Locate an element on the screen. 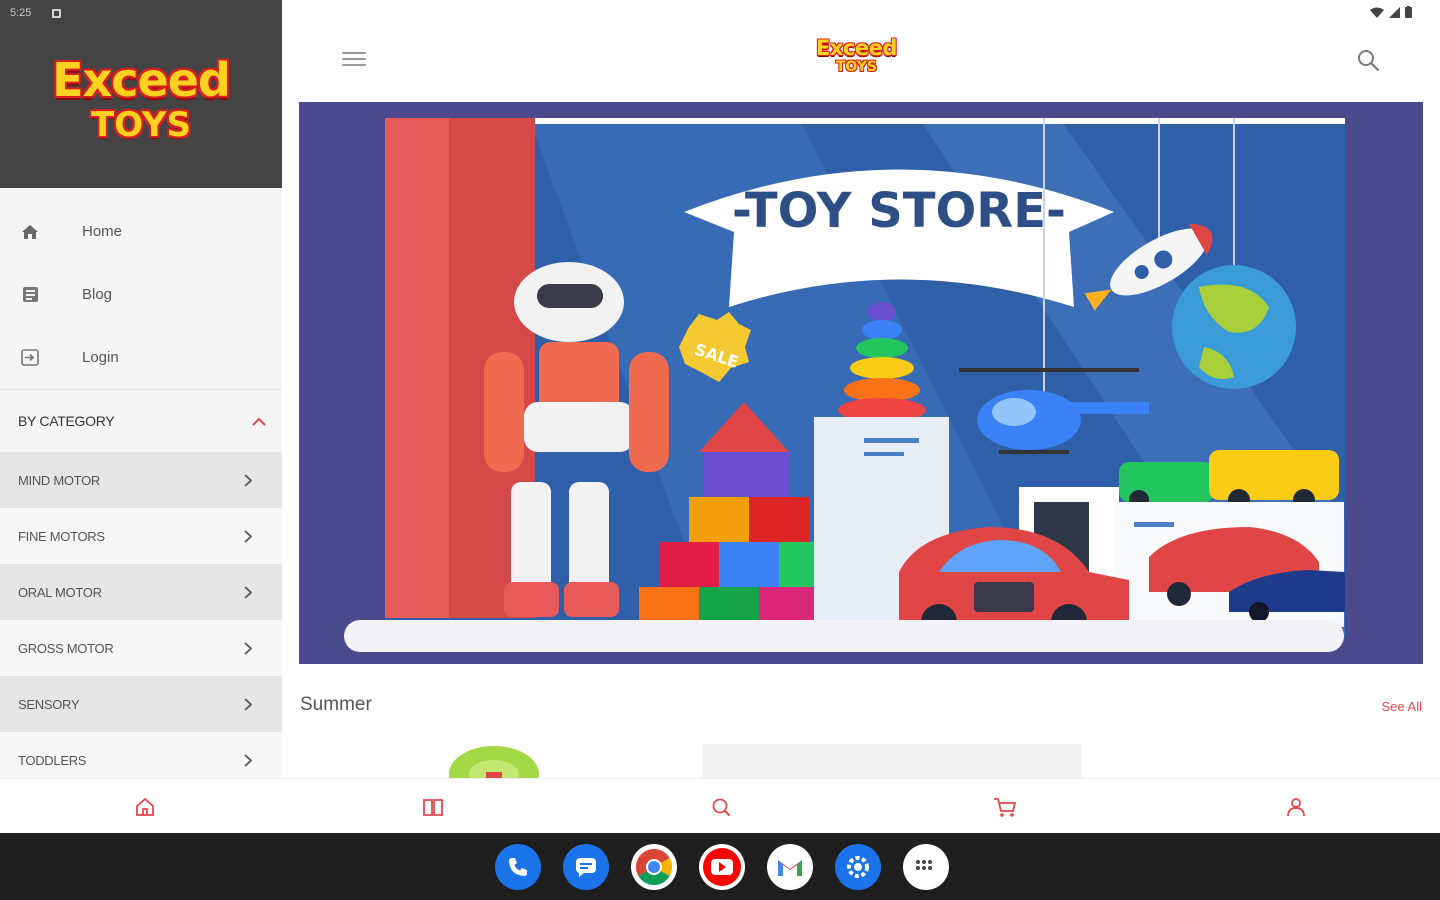 The image size is (1440, 900). notification-icon is located at coordinates (56, 13).